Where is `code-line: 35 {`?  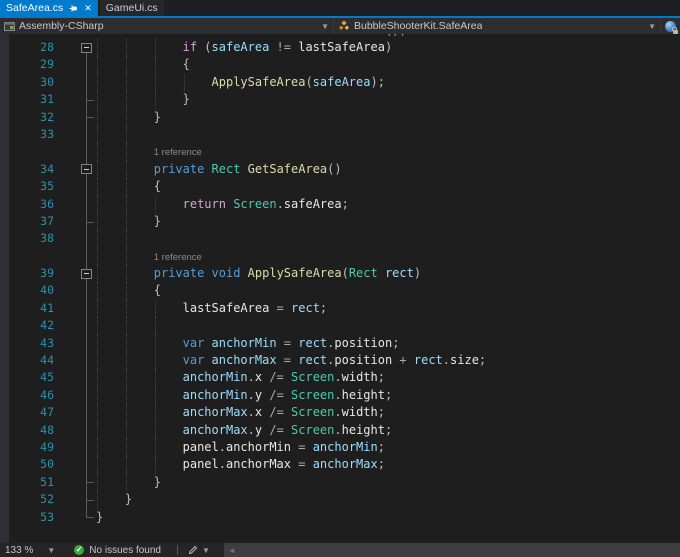 code-line: 35 { is located at coordinates (340, 187).